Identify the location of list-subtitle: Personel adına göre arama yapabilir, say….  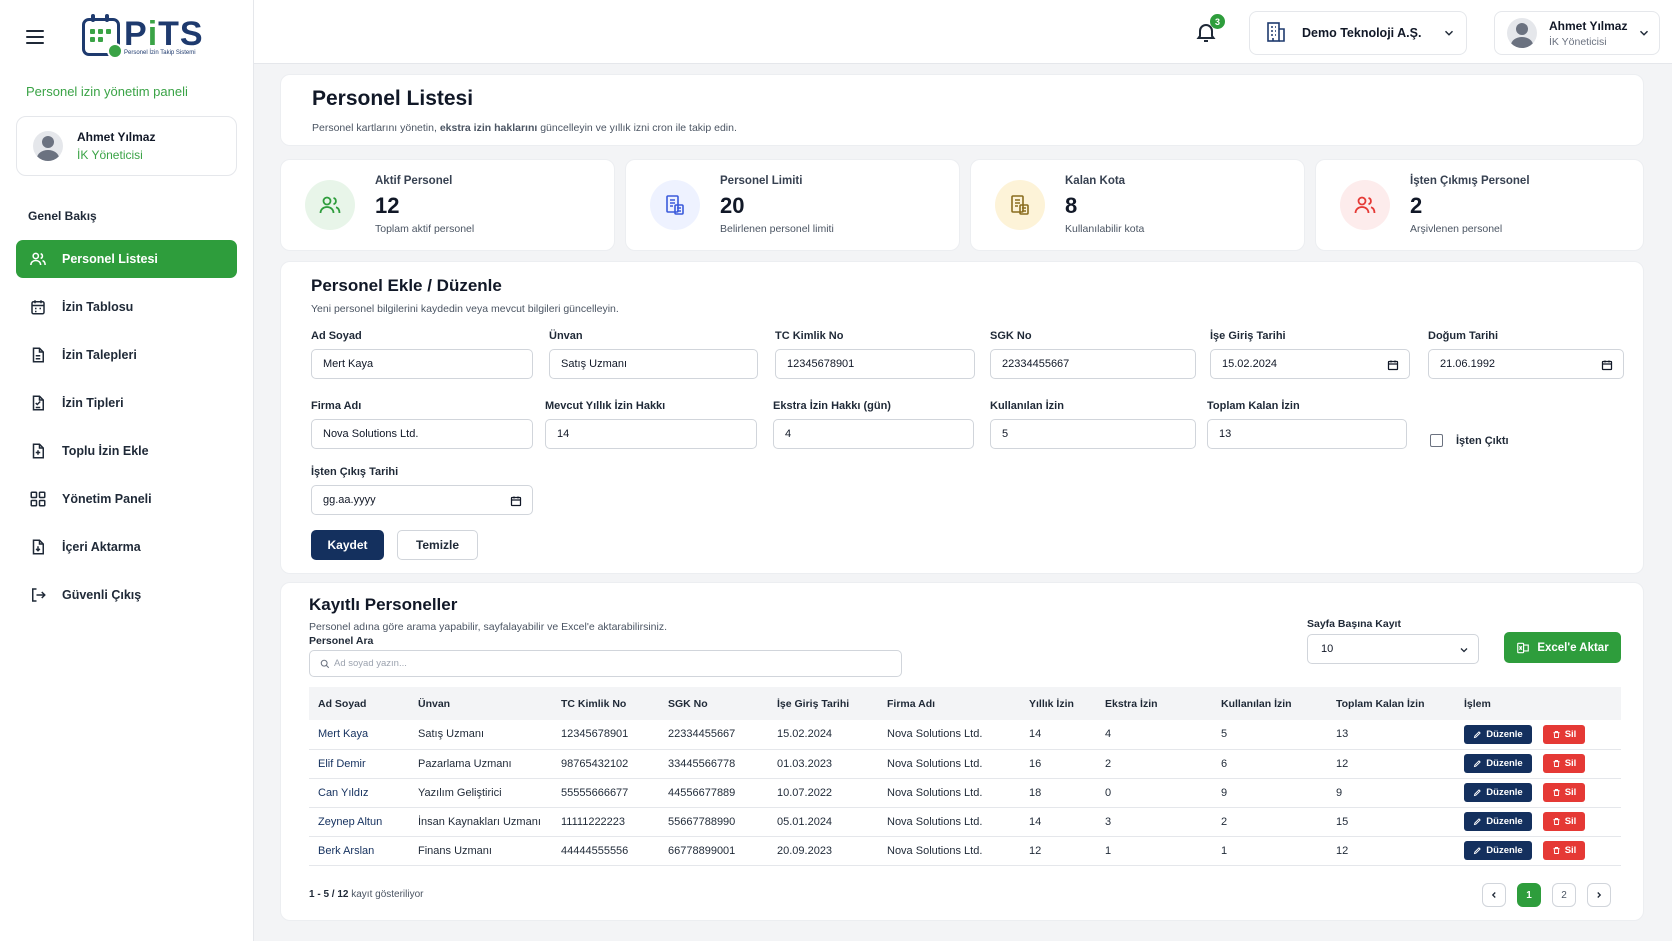
(488, 627).